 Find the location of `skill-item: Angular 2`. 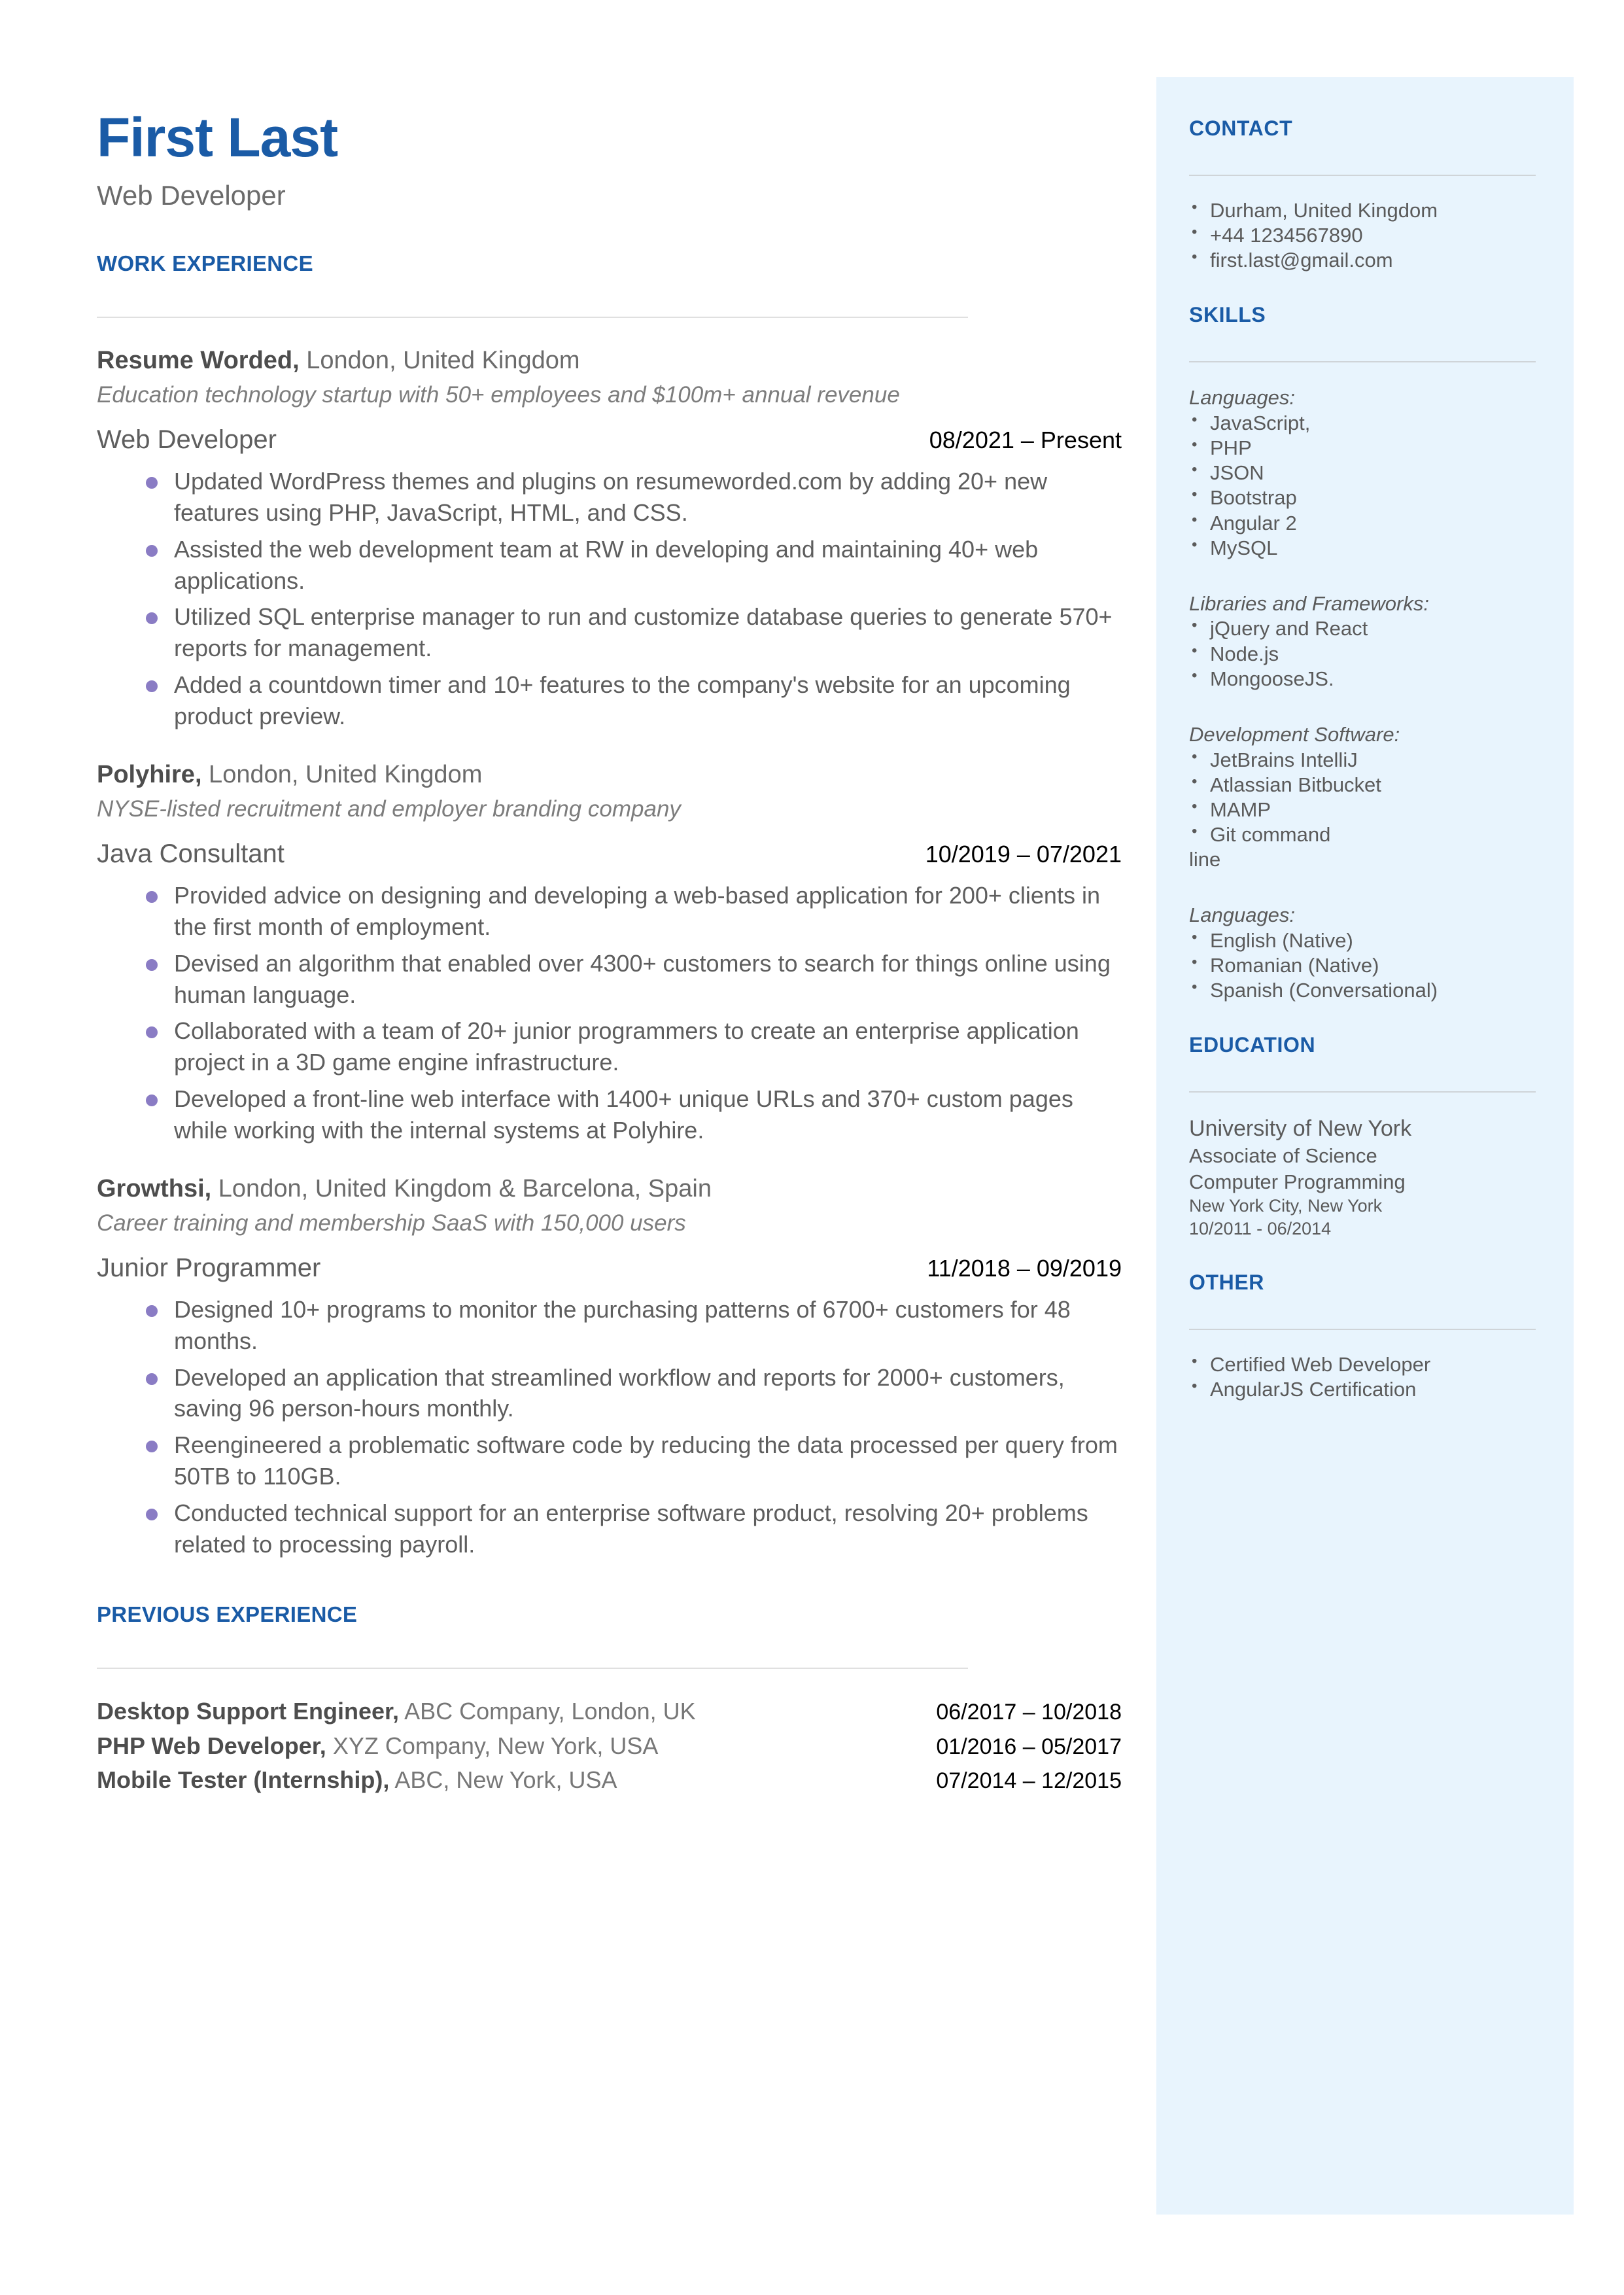

skill-item: Angular 2 is located at coordinates (1362, 523).